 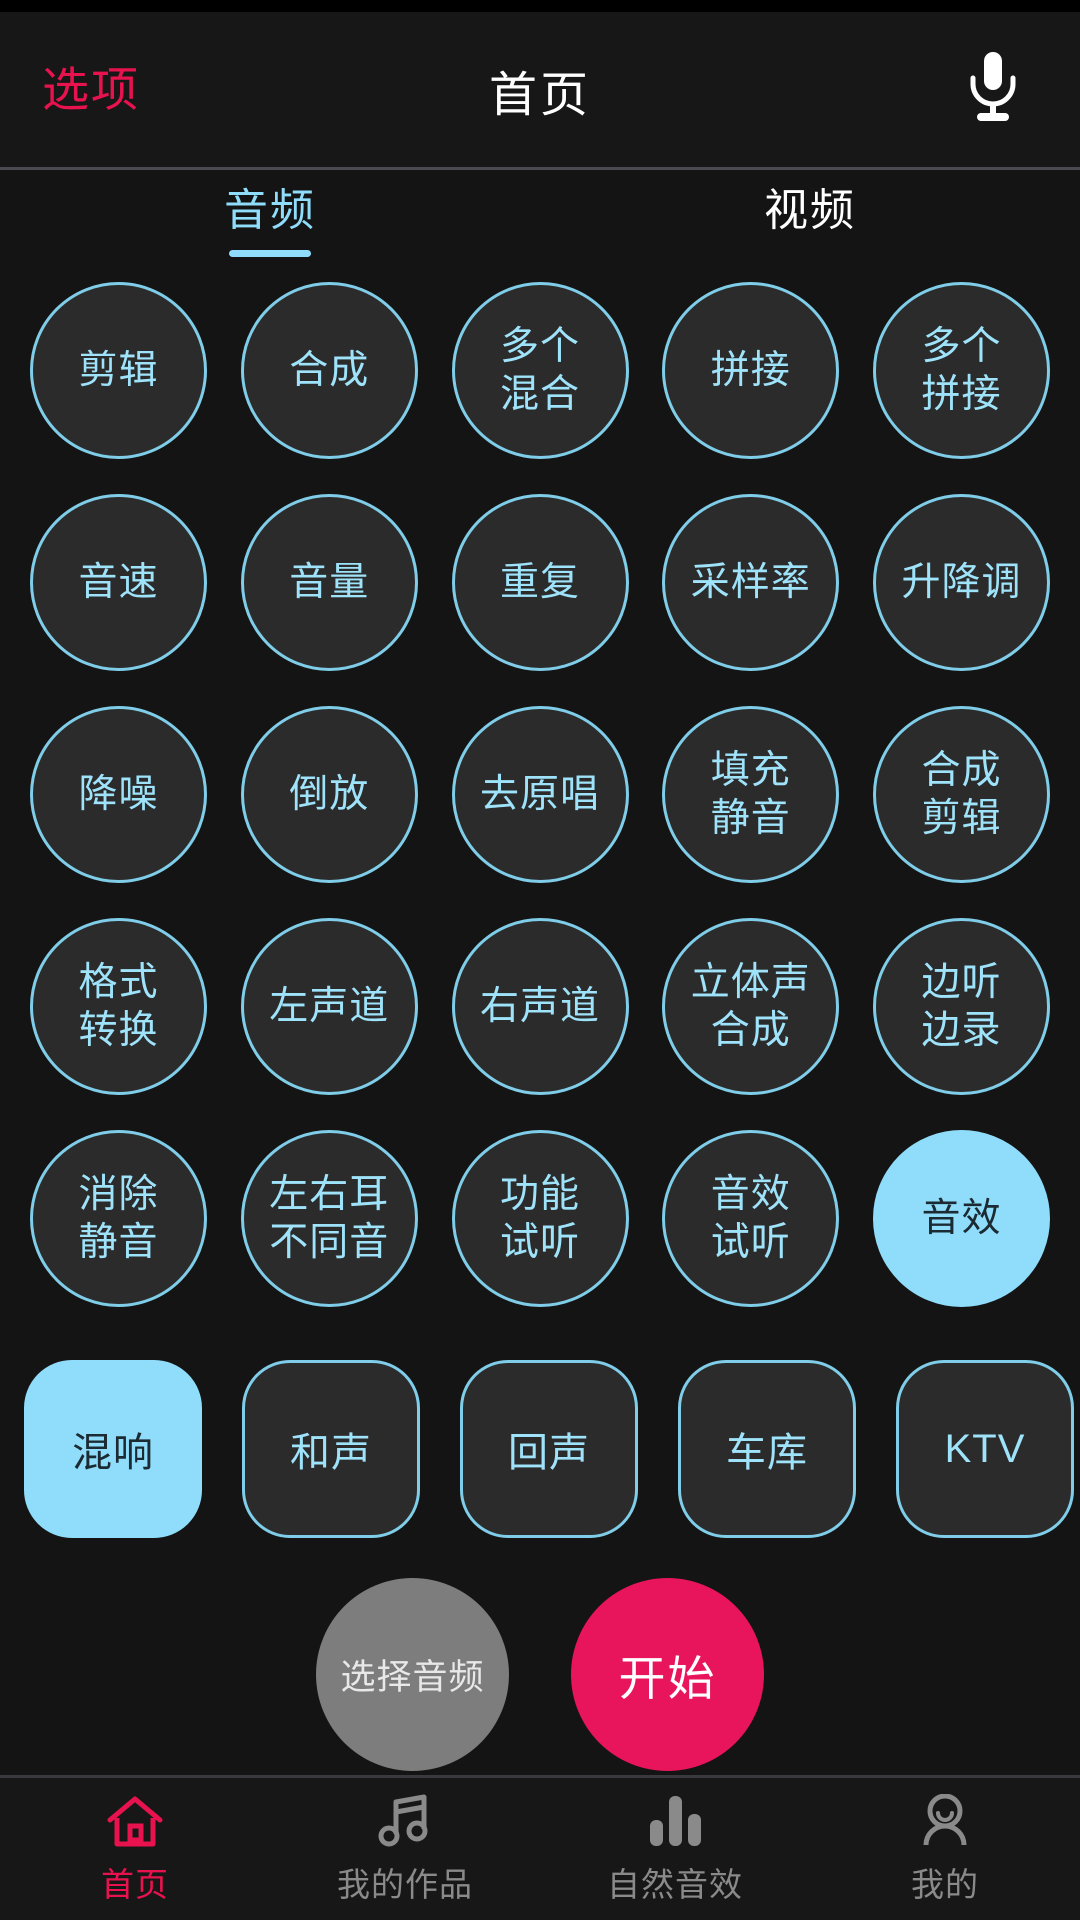 I want to click on start-button: 开始, so click(x=667, y=1674).